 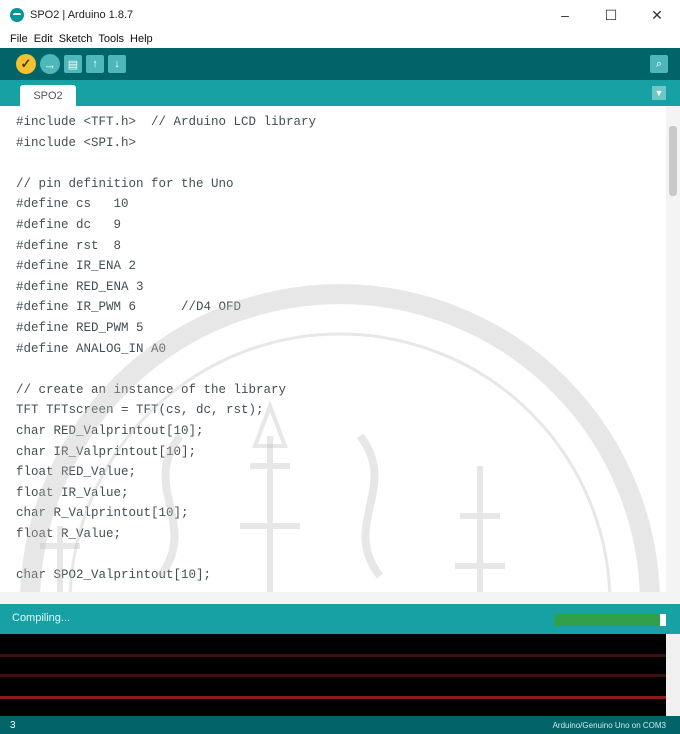 I want to click on verify-button: ✓, so click(x=26, y=64).